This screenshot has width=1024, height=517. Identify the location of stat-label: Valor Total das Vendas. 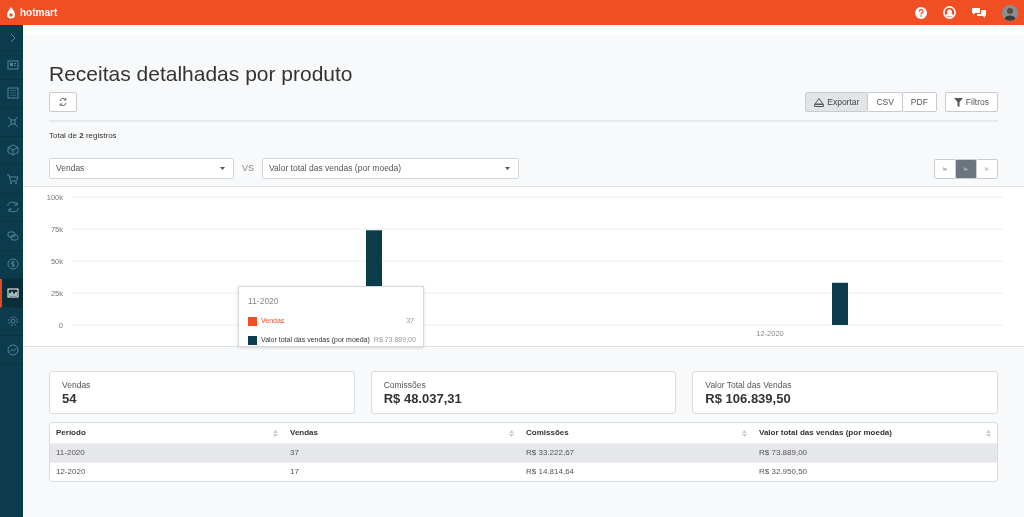
(749, 385).